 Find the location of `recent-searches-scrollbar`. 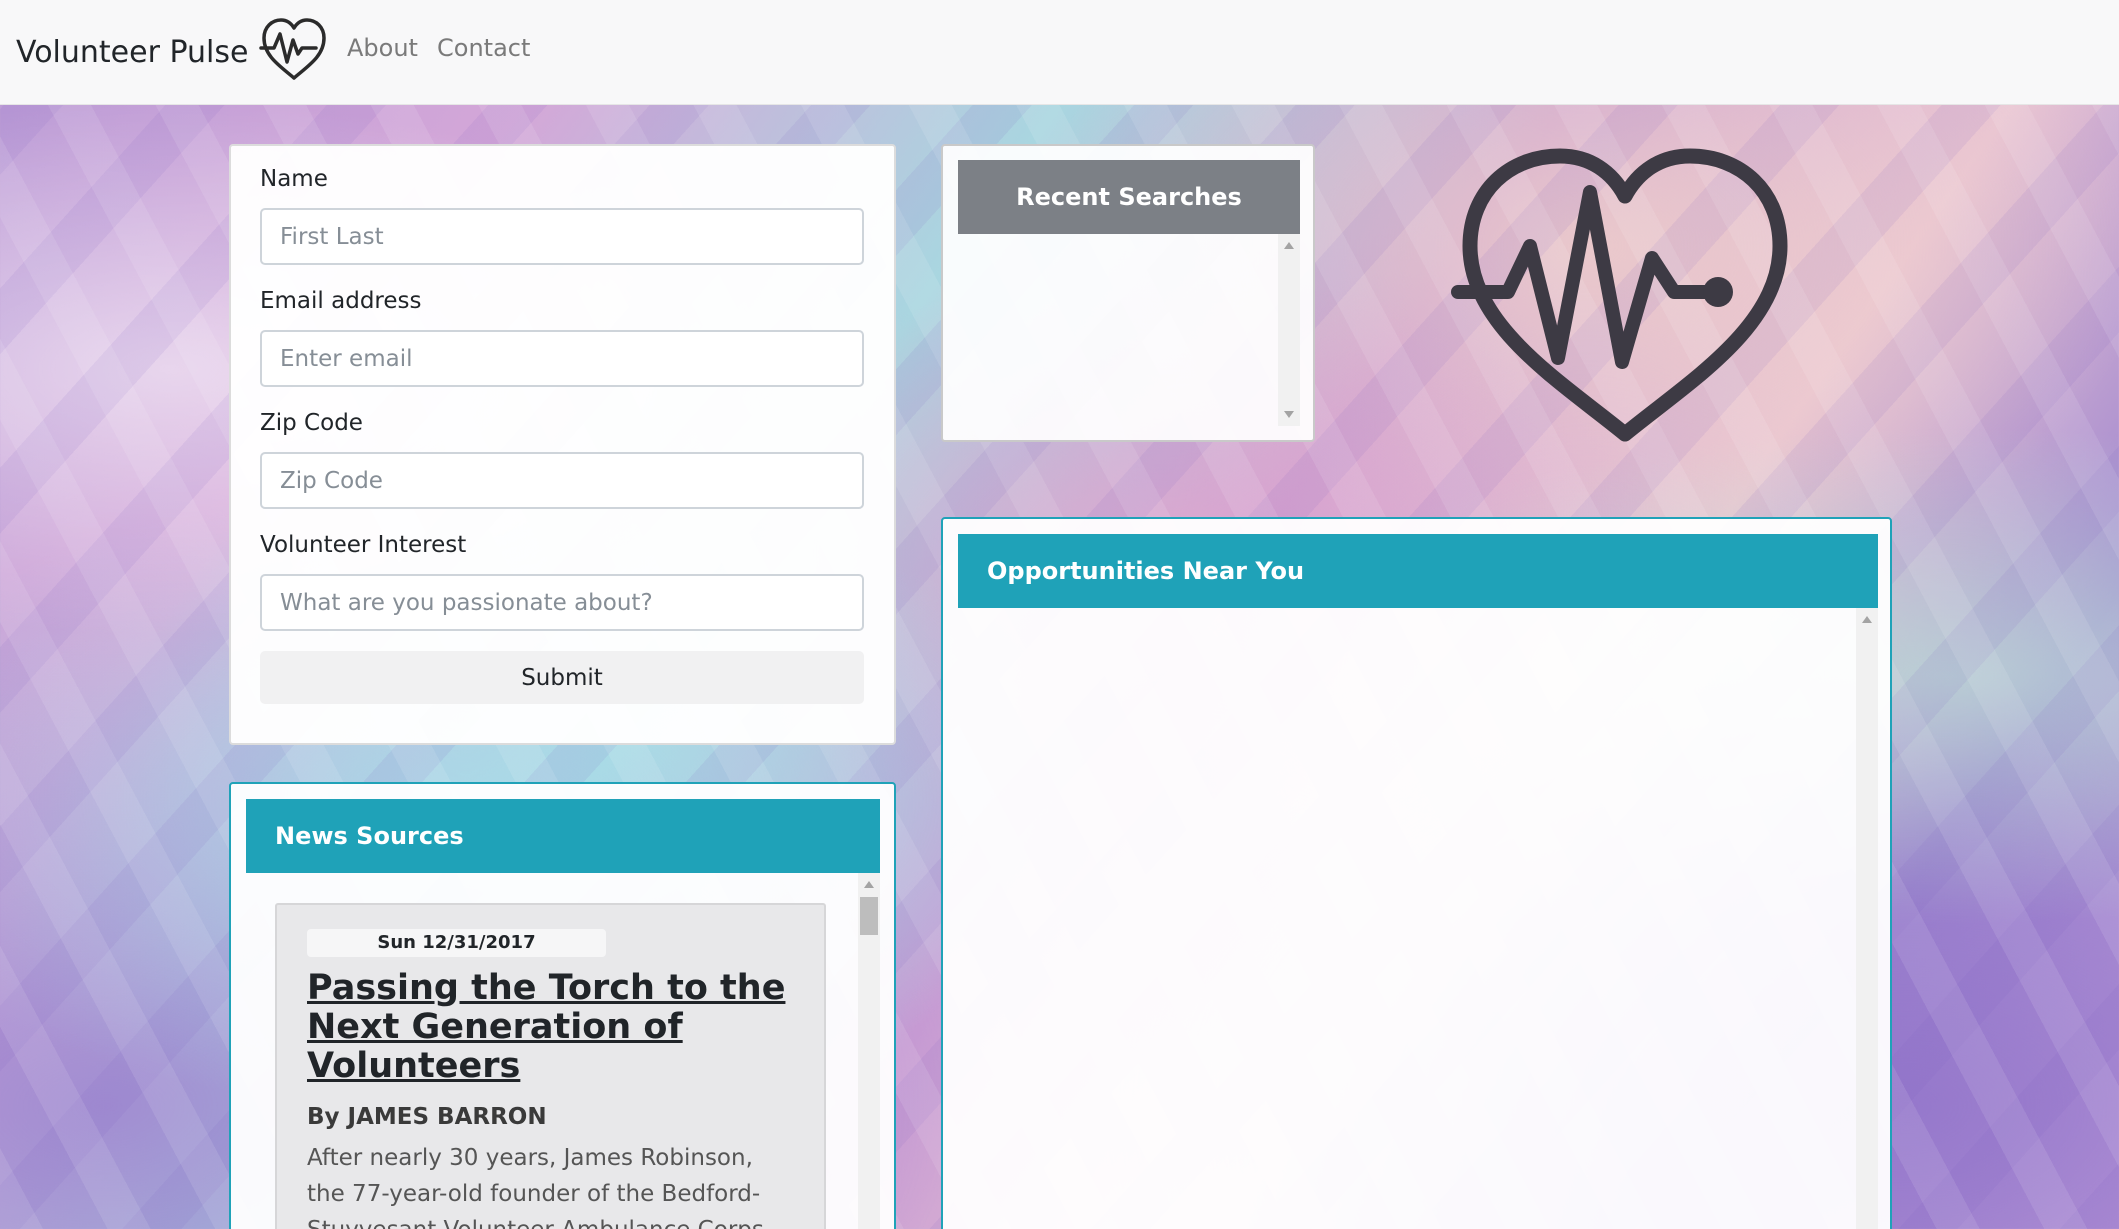

recent-searches-scrollbar is located at coordinates (1289, 330).